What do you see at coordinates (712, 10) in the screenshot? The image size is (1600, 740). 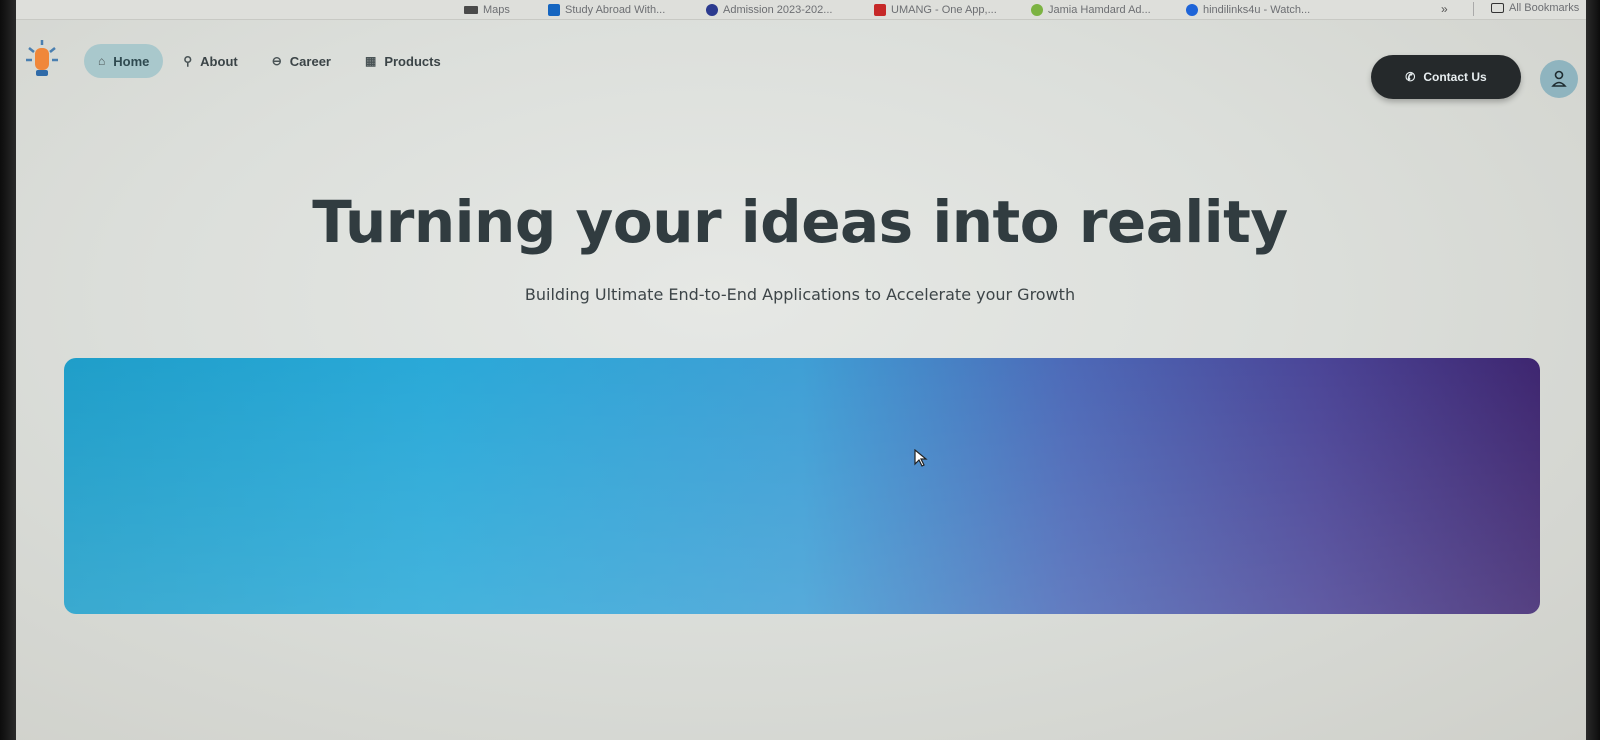 I see `admission-icon` at bounding box center [712, 10].